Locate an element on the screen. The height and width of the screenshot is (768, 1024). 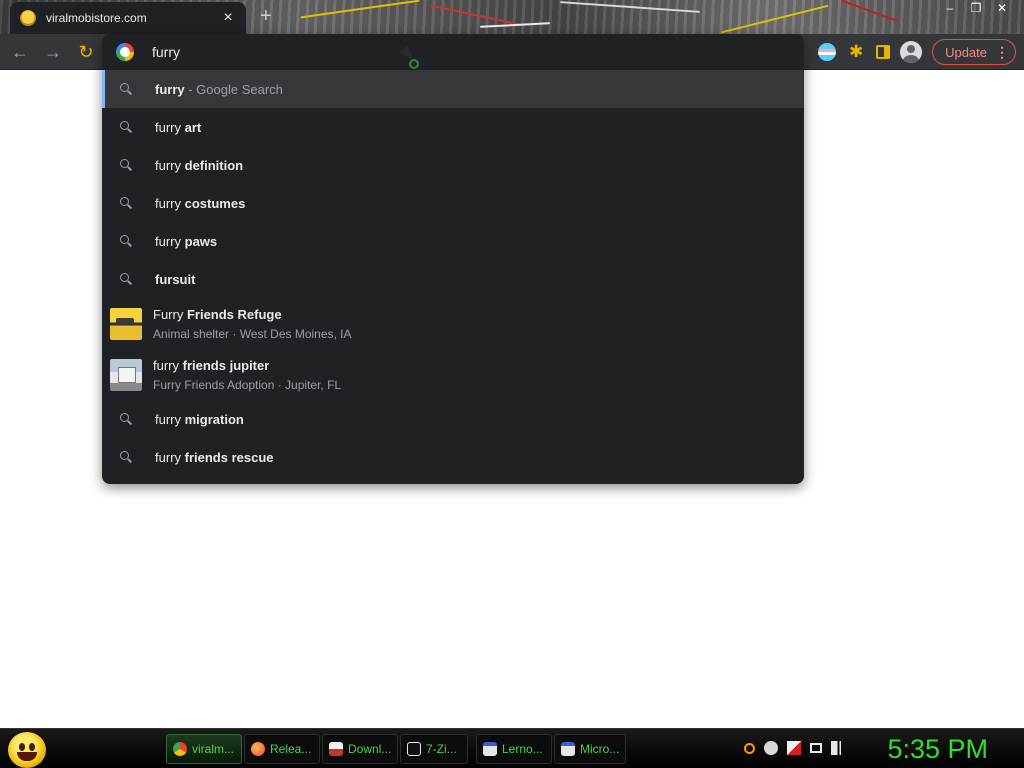
entity-title: Furry is located at coordinates (170, 314).